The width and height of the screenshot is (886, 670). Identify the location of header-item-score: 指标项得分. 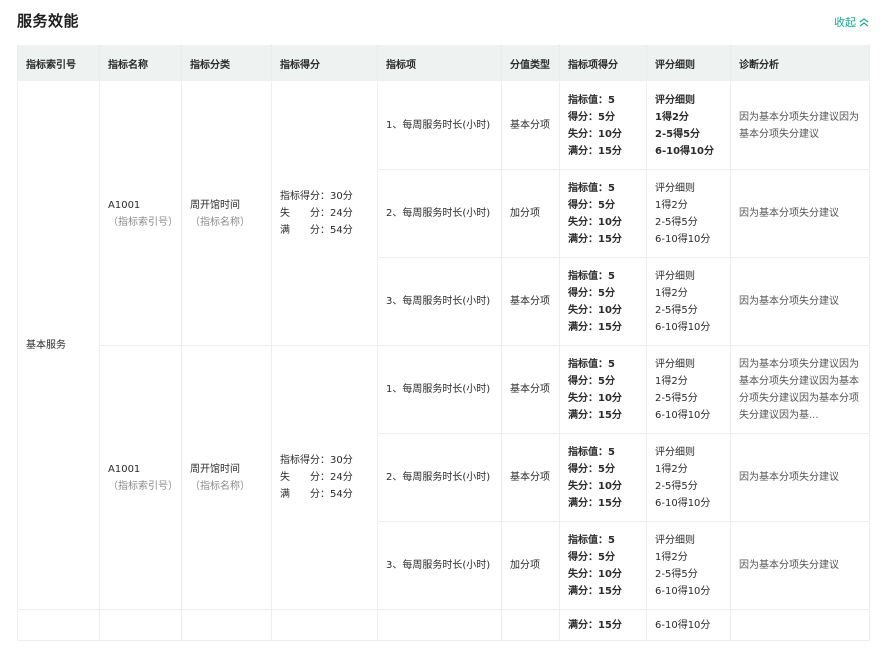
(603, 63).